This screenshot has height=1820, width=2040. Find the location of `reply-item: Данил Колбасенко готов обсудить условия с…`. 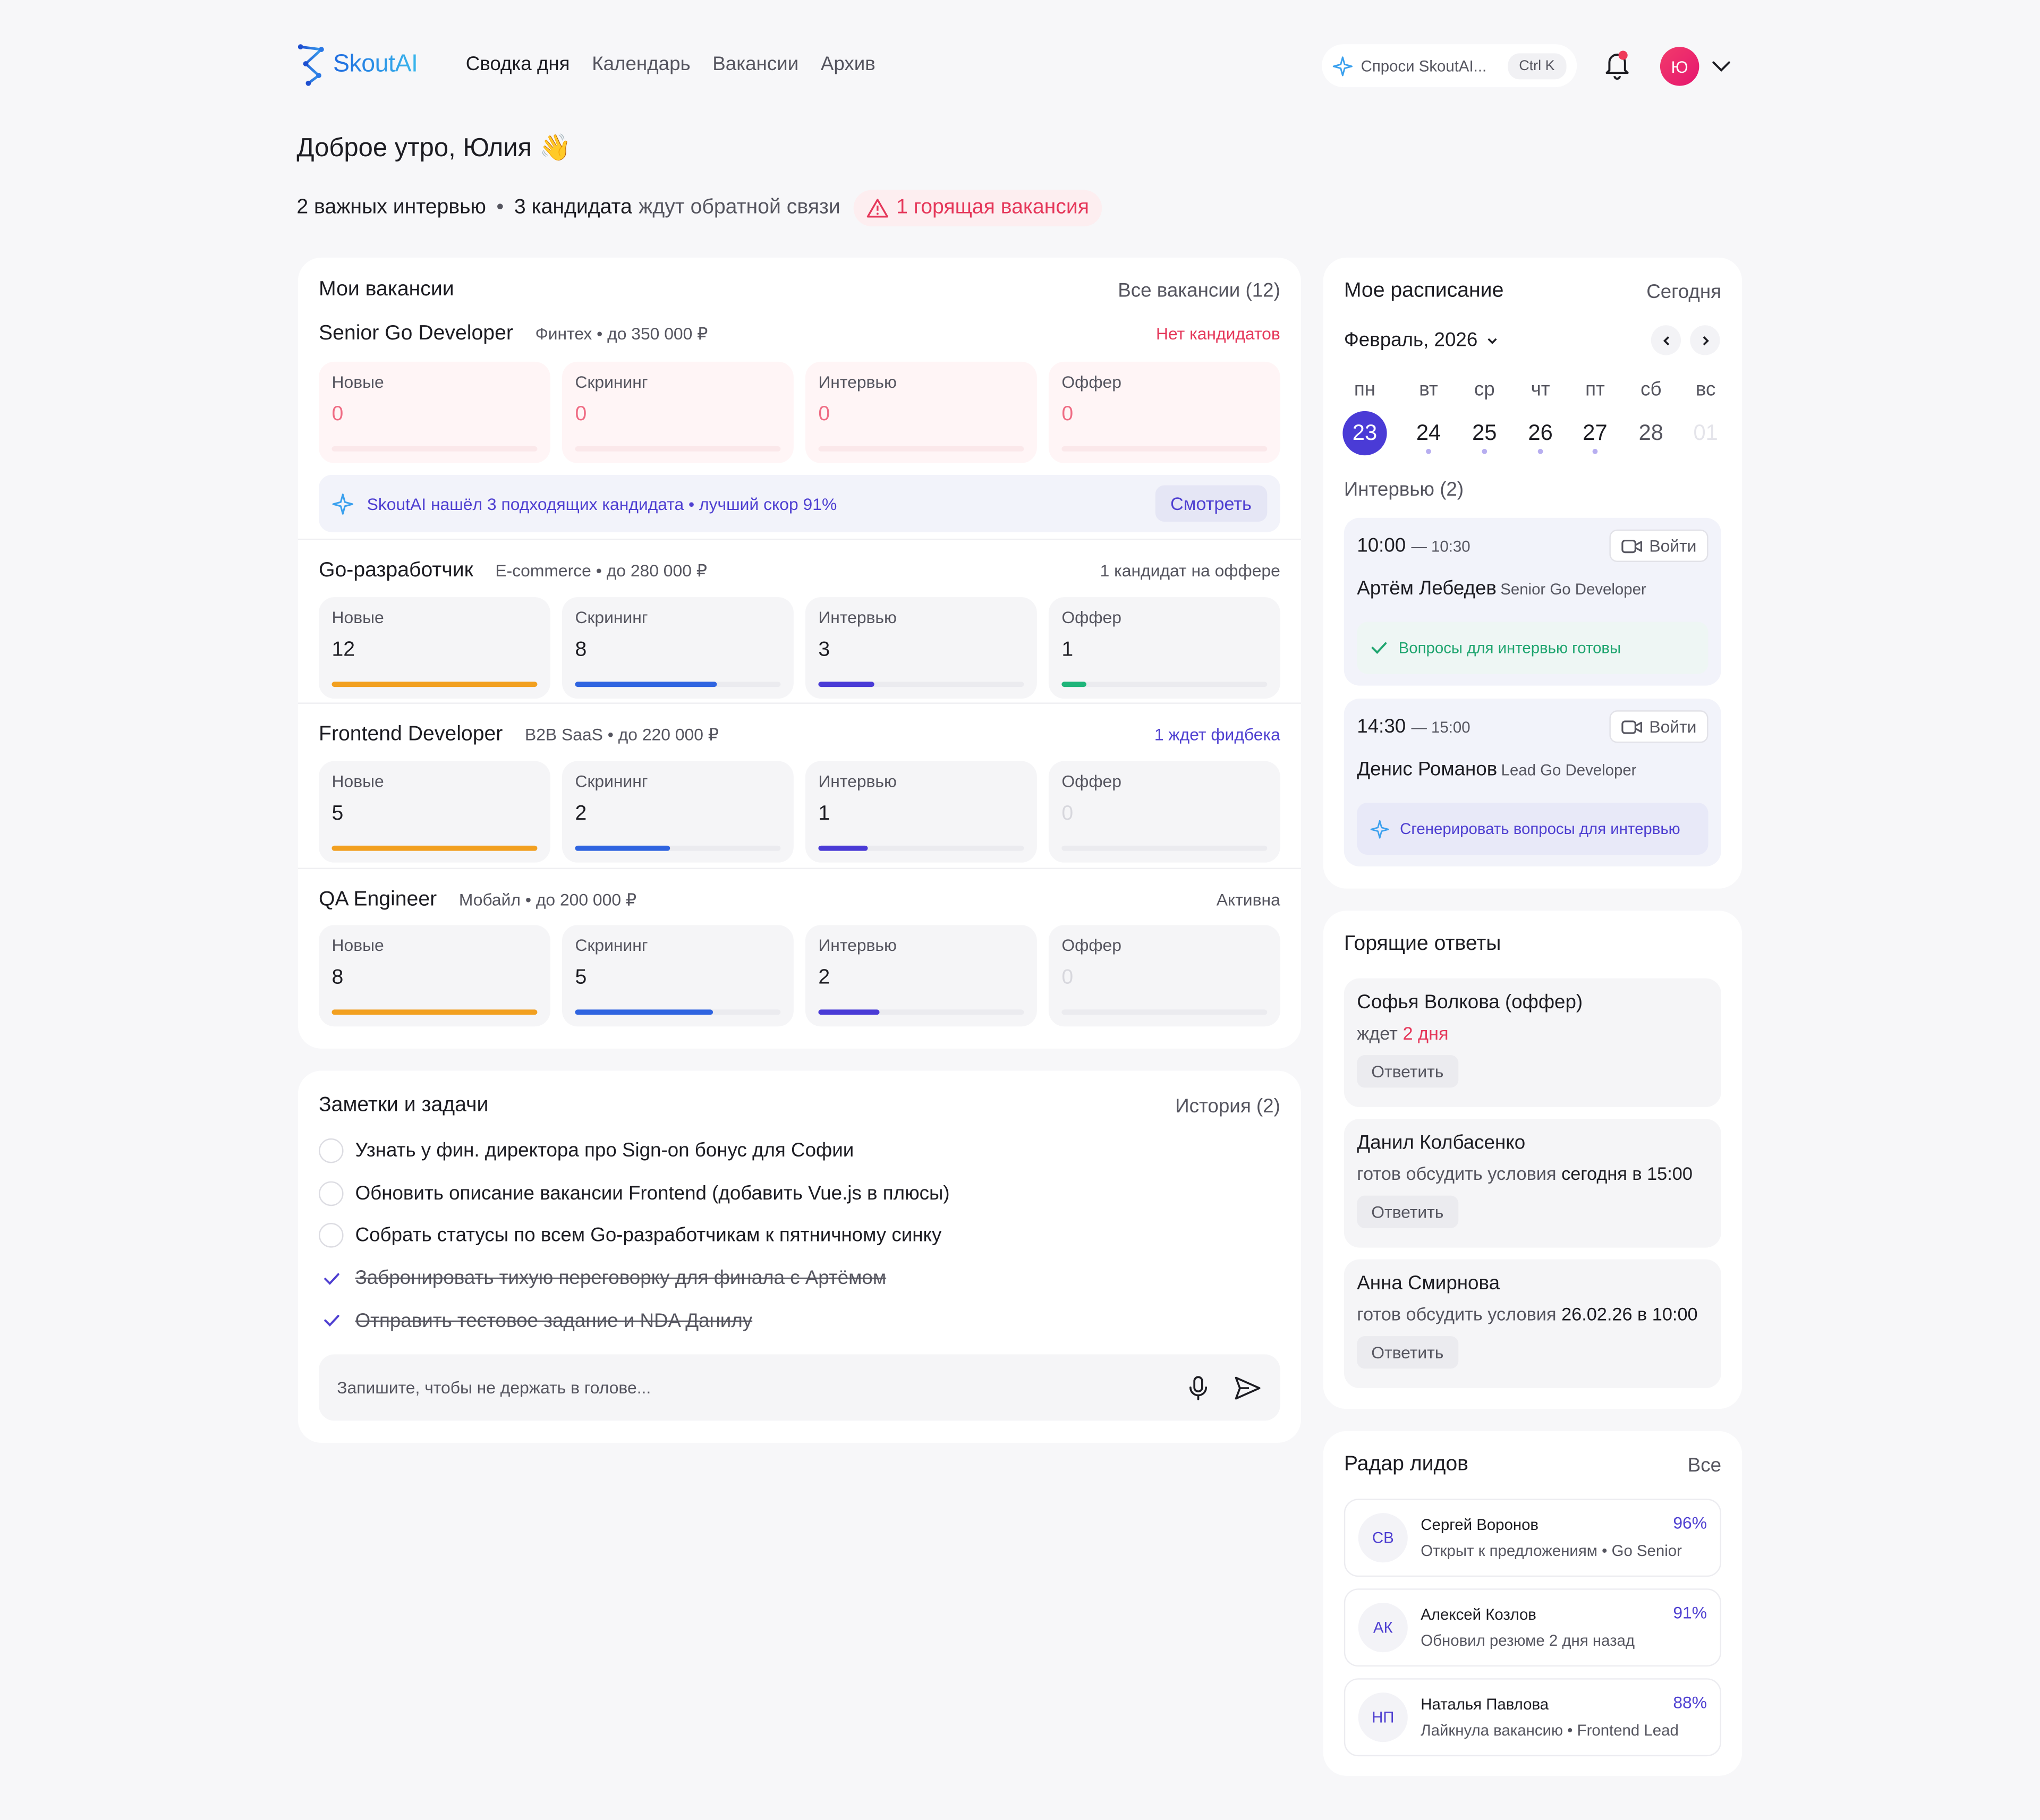

reply-item: Данил Колбасенко готов обсудить условия с… is located at coordinates (1533, 1183).